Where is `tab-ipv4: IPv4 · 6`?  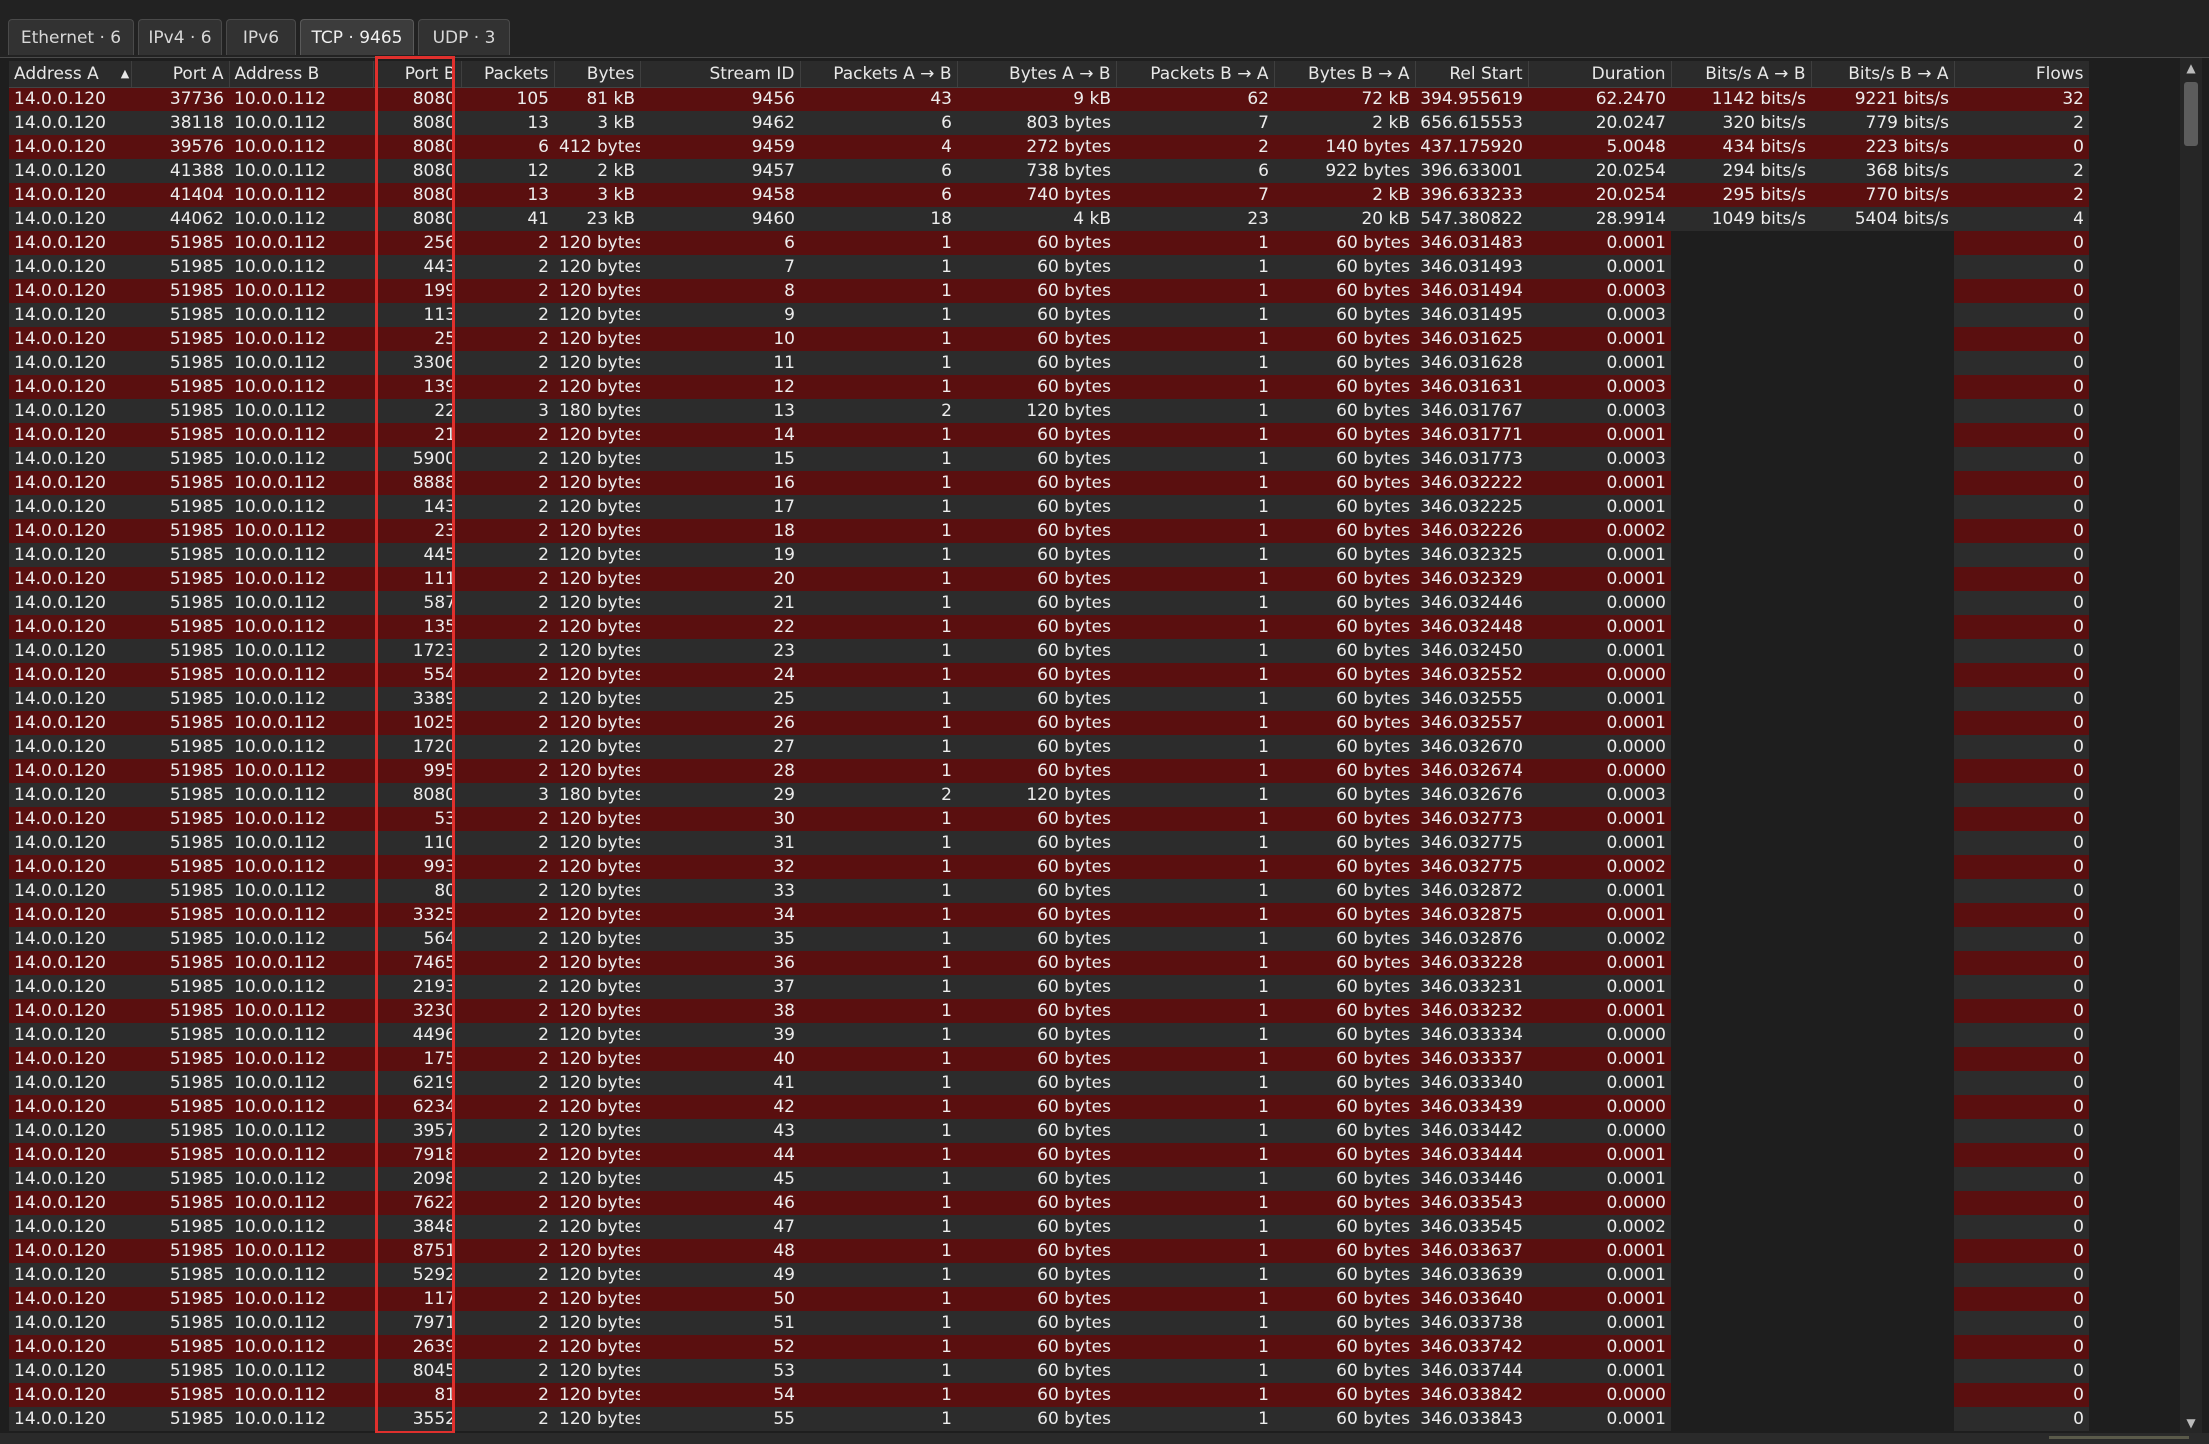 tab-ipv4: IPv4 · 6 is located at coordinates (180, 37).